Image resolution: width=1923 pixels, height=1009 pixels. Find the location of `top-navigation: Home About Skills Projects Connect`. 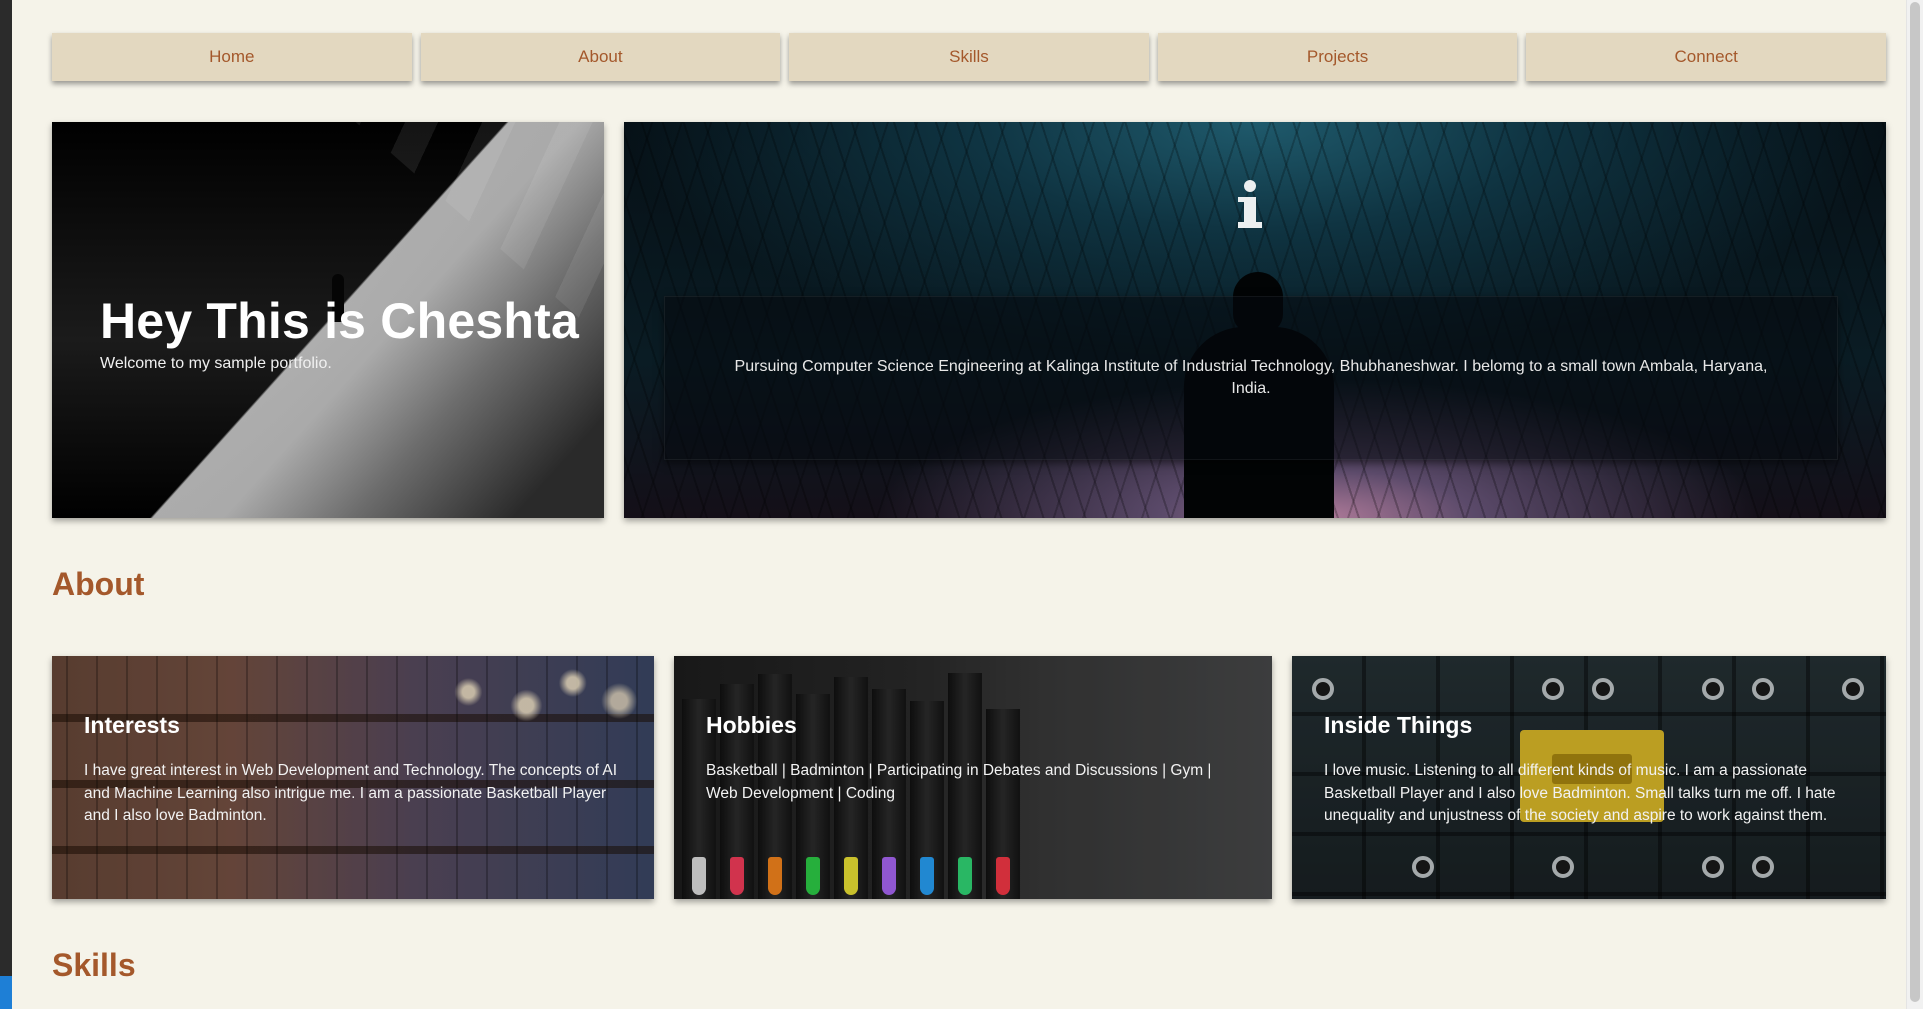

top-navigation: Home About Skills Projects Connect is located at coordinates (969, 57).